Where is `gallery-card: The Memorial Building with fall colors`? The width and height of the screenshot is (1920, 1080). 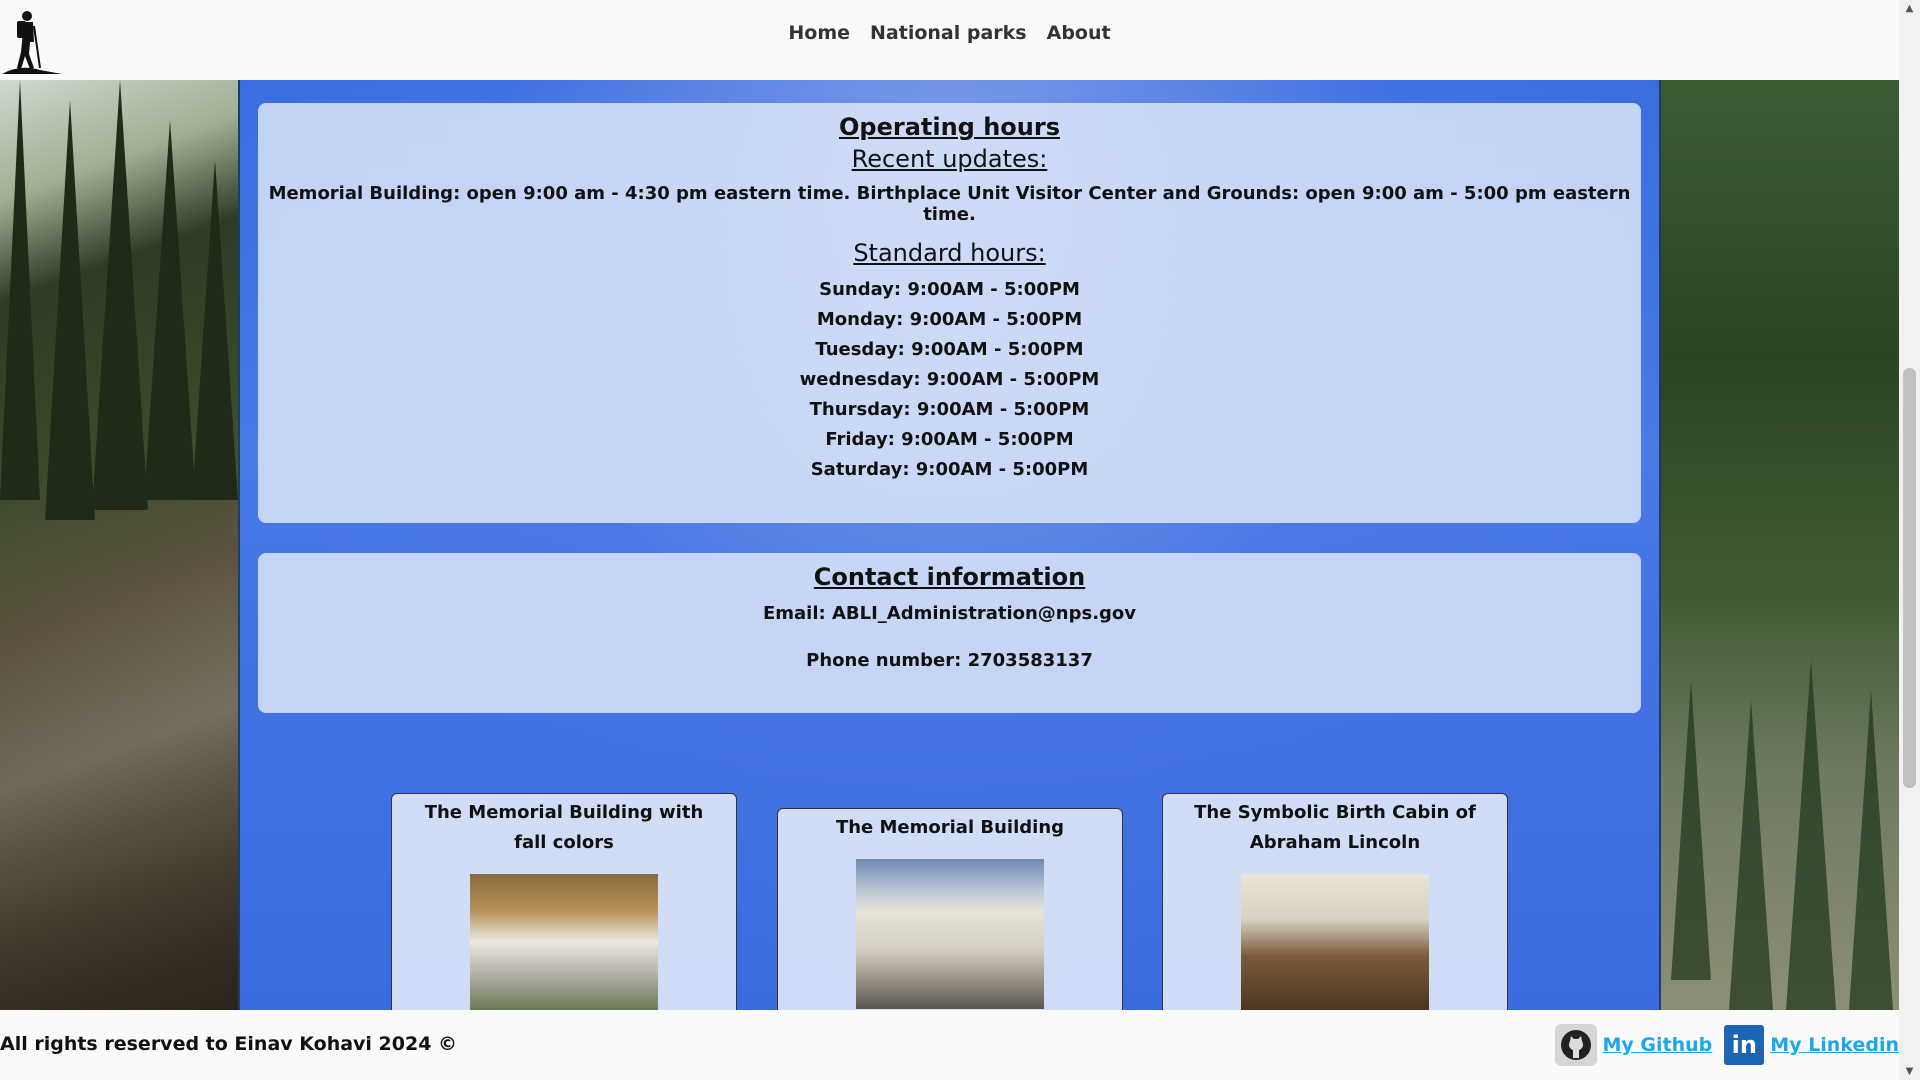
gallery-card: The Memorial Building with fall colors is located at coordinates (564, 908).